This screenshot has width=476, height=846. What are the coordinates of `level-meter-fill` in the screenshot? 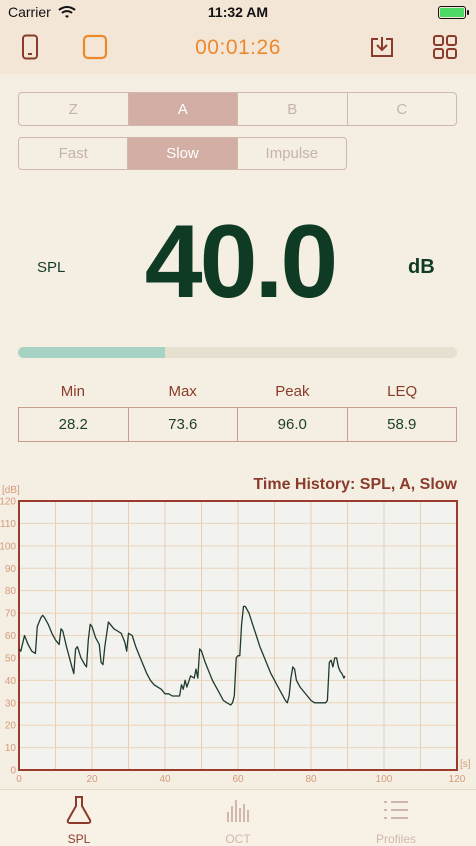 It's located at (92, 352).